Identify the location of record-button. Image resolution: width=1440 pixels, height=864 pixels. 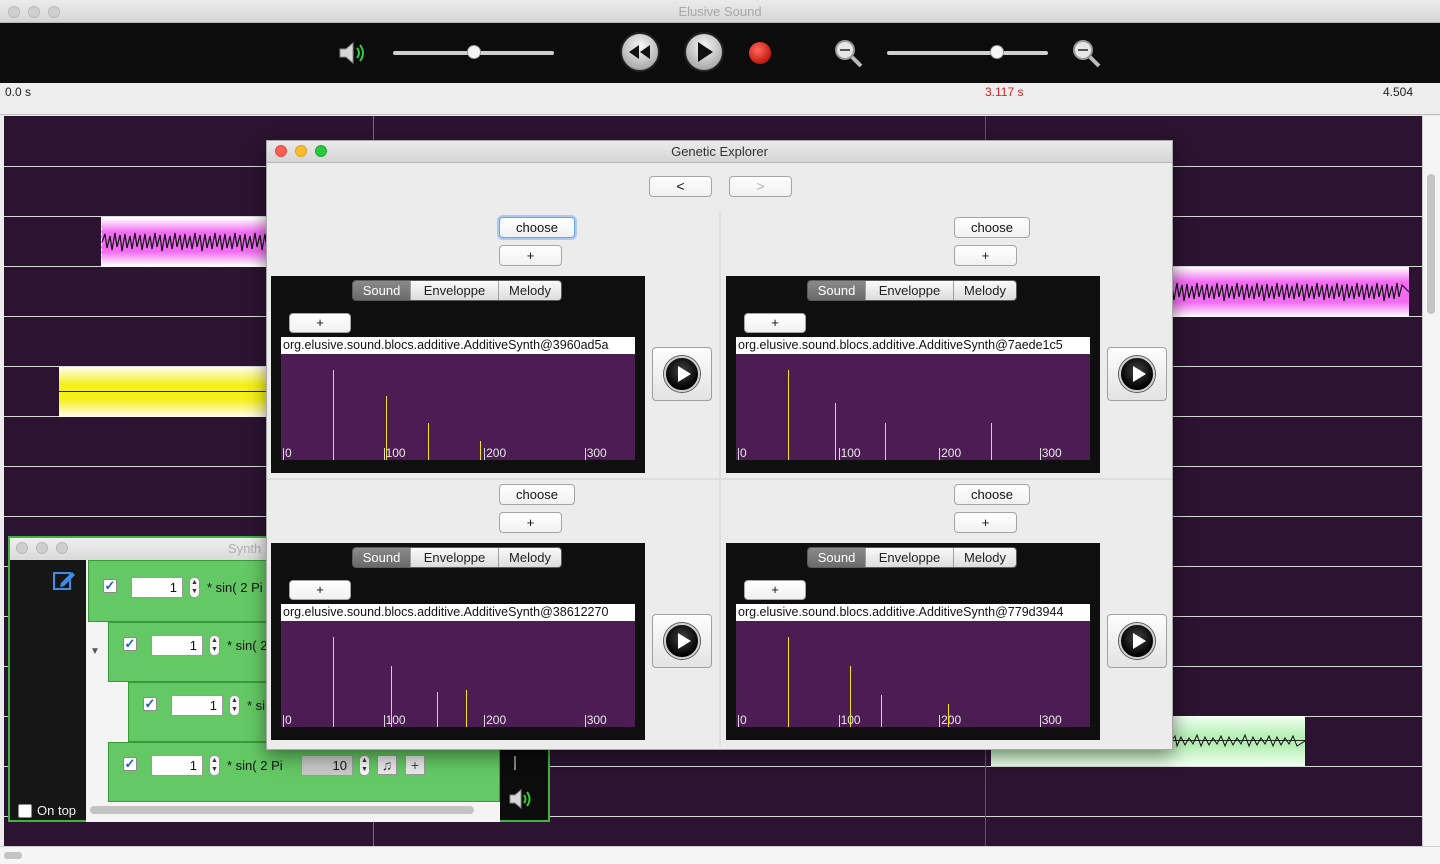
(760, 53).